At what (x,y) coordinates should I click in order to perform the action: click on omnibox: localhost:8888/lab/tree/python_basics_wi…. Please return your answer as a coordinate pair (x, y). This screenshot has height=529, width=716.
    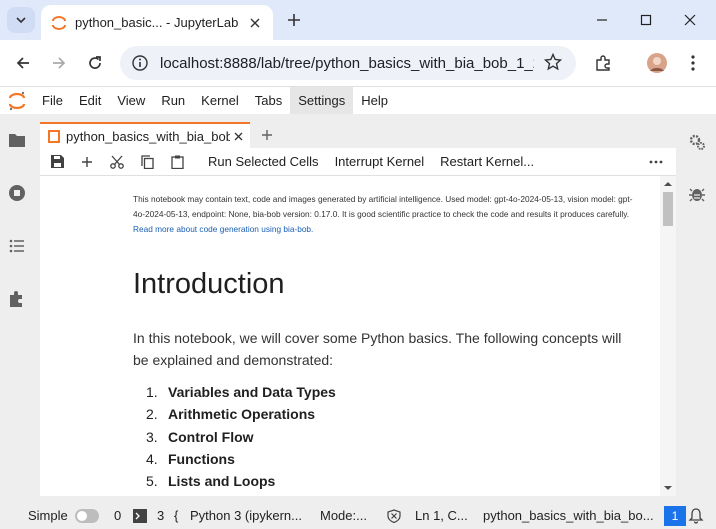
    Looking at the image, I should click on (348, 63).